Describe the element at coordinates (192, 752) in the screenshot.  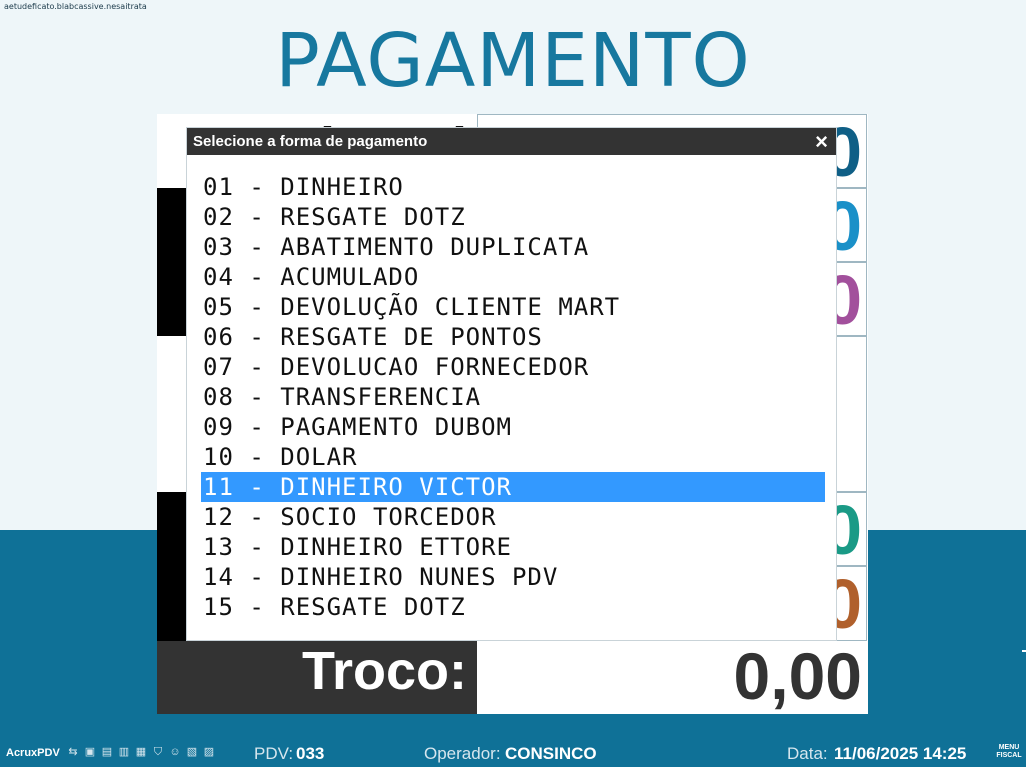
I see `server-icon: ▧` at that location.